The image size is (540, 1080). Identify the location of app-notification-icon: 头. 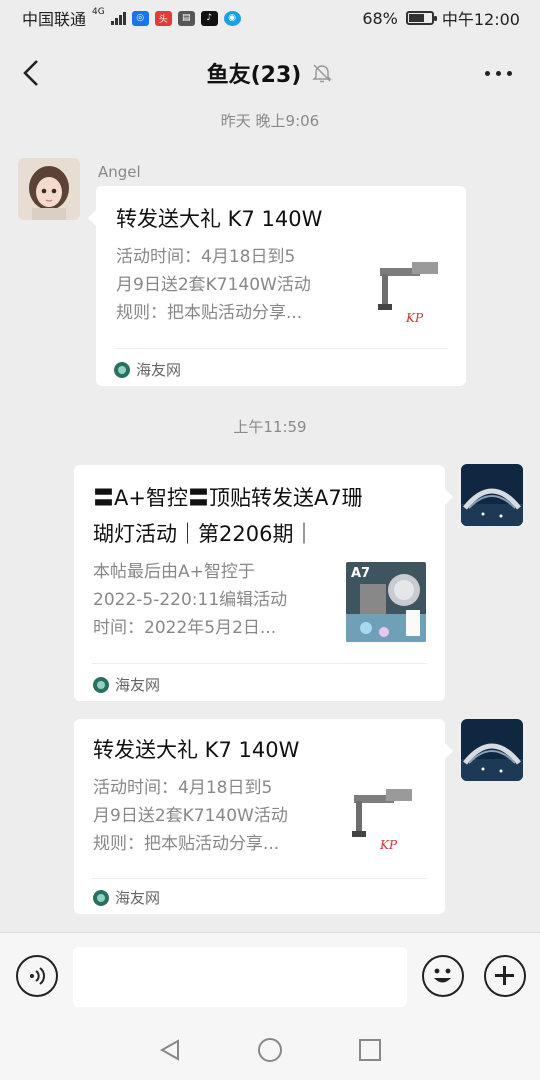
(163, 18).